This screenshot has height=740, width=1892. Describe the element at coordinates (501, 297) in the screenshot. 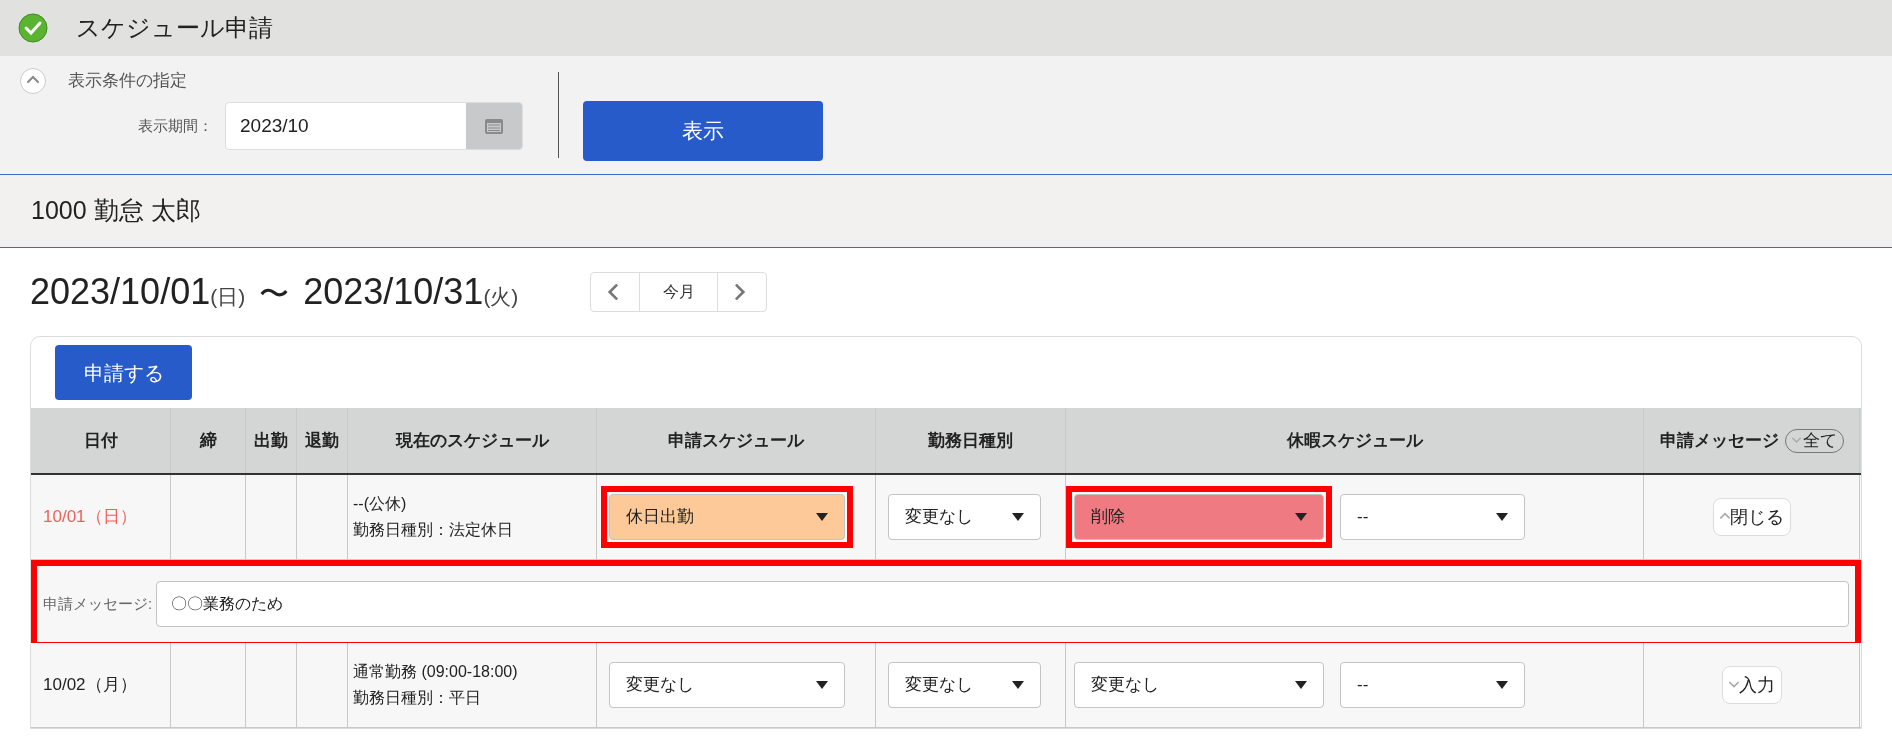

I see `weekday: (火)` at that location.